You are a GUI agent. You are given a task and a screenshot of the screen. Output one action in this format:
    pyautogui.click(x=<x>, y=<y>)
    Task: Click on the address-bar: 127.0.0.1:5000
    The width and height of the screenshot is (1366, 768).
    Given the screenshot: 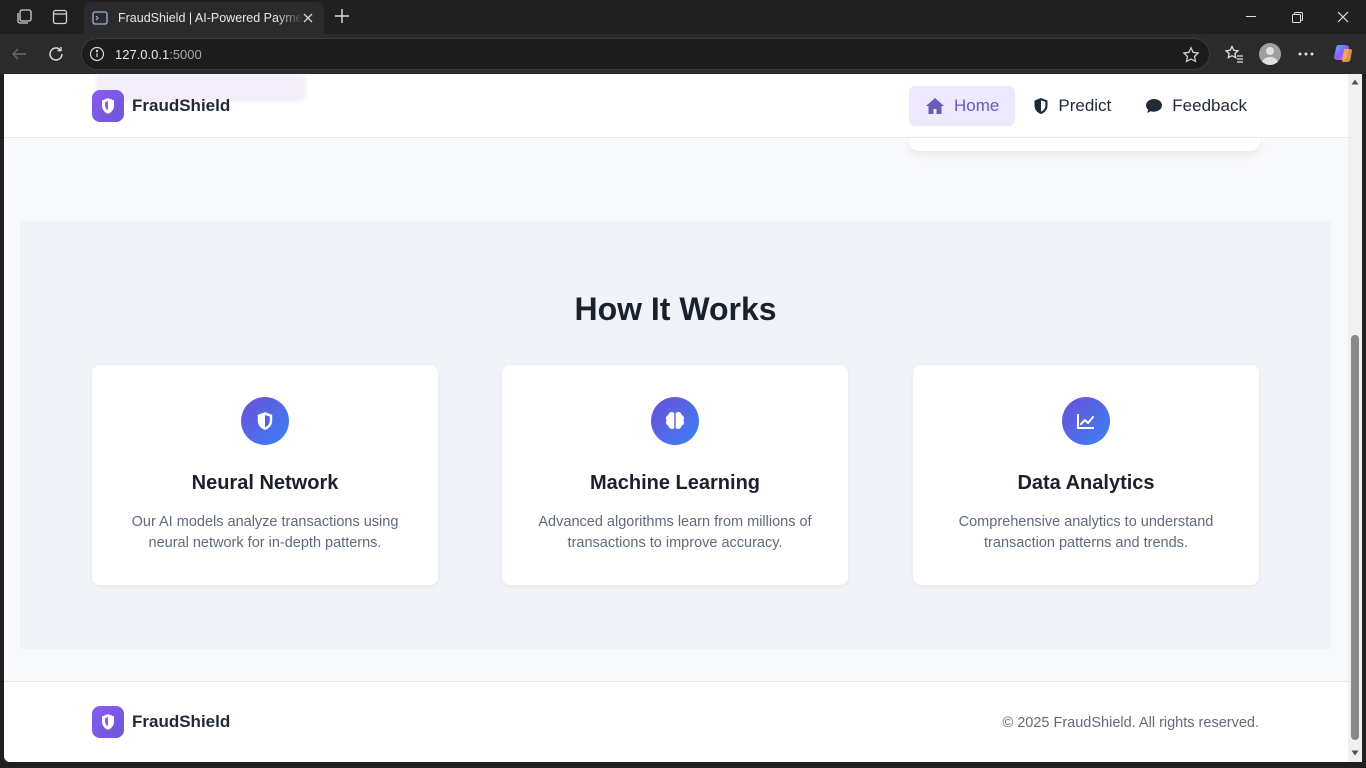 What is the action you would take?
    pyautogui.click(x=645, y=54)
    